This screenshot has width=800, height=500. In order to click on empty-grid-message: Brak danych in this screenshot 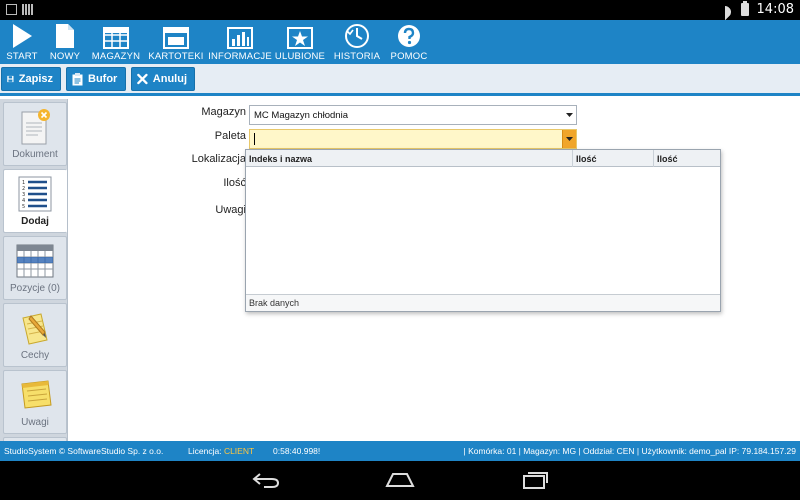, I will do `click(483, 302)`.